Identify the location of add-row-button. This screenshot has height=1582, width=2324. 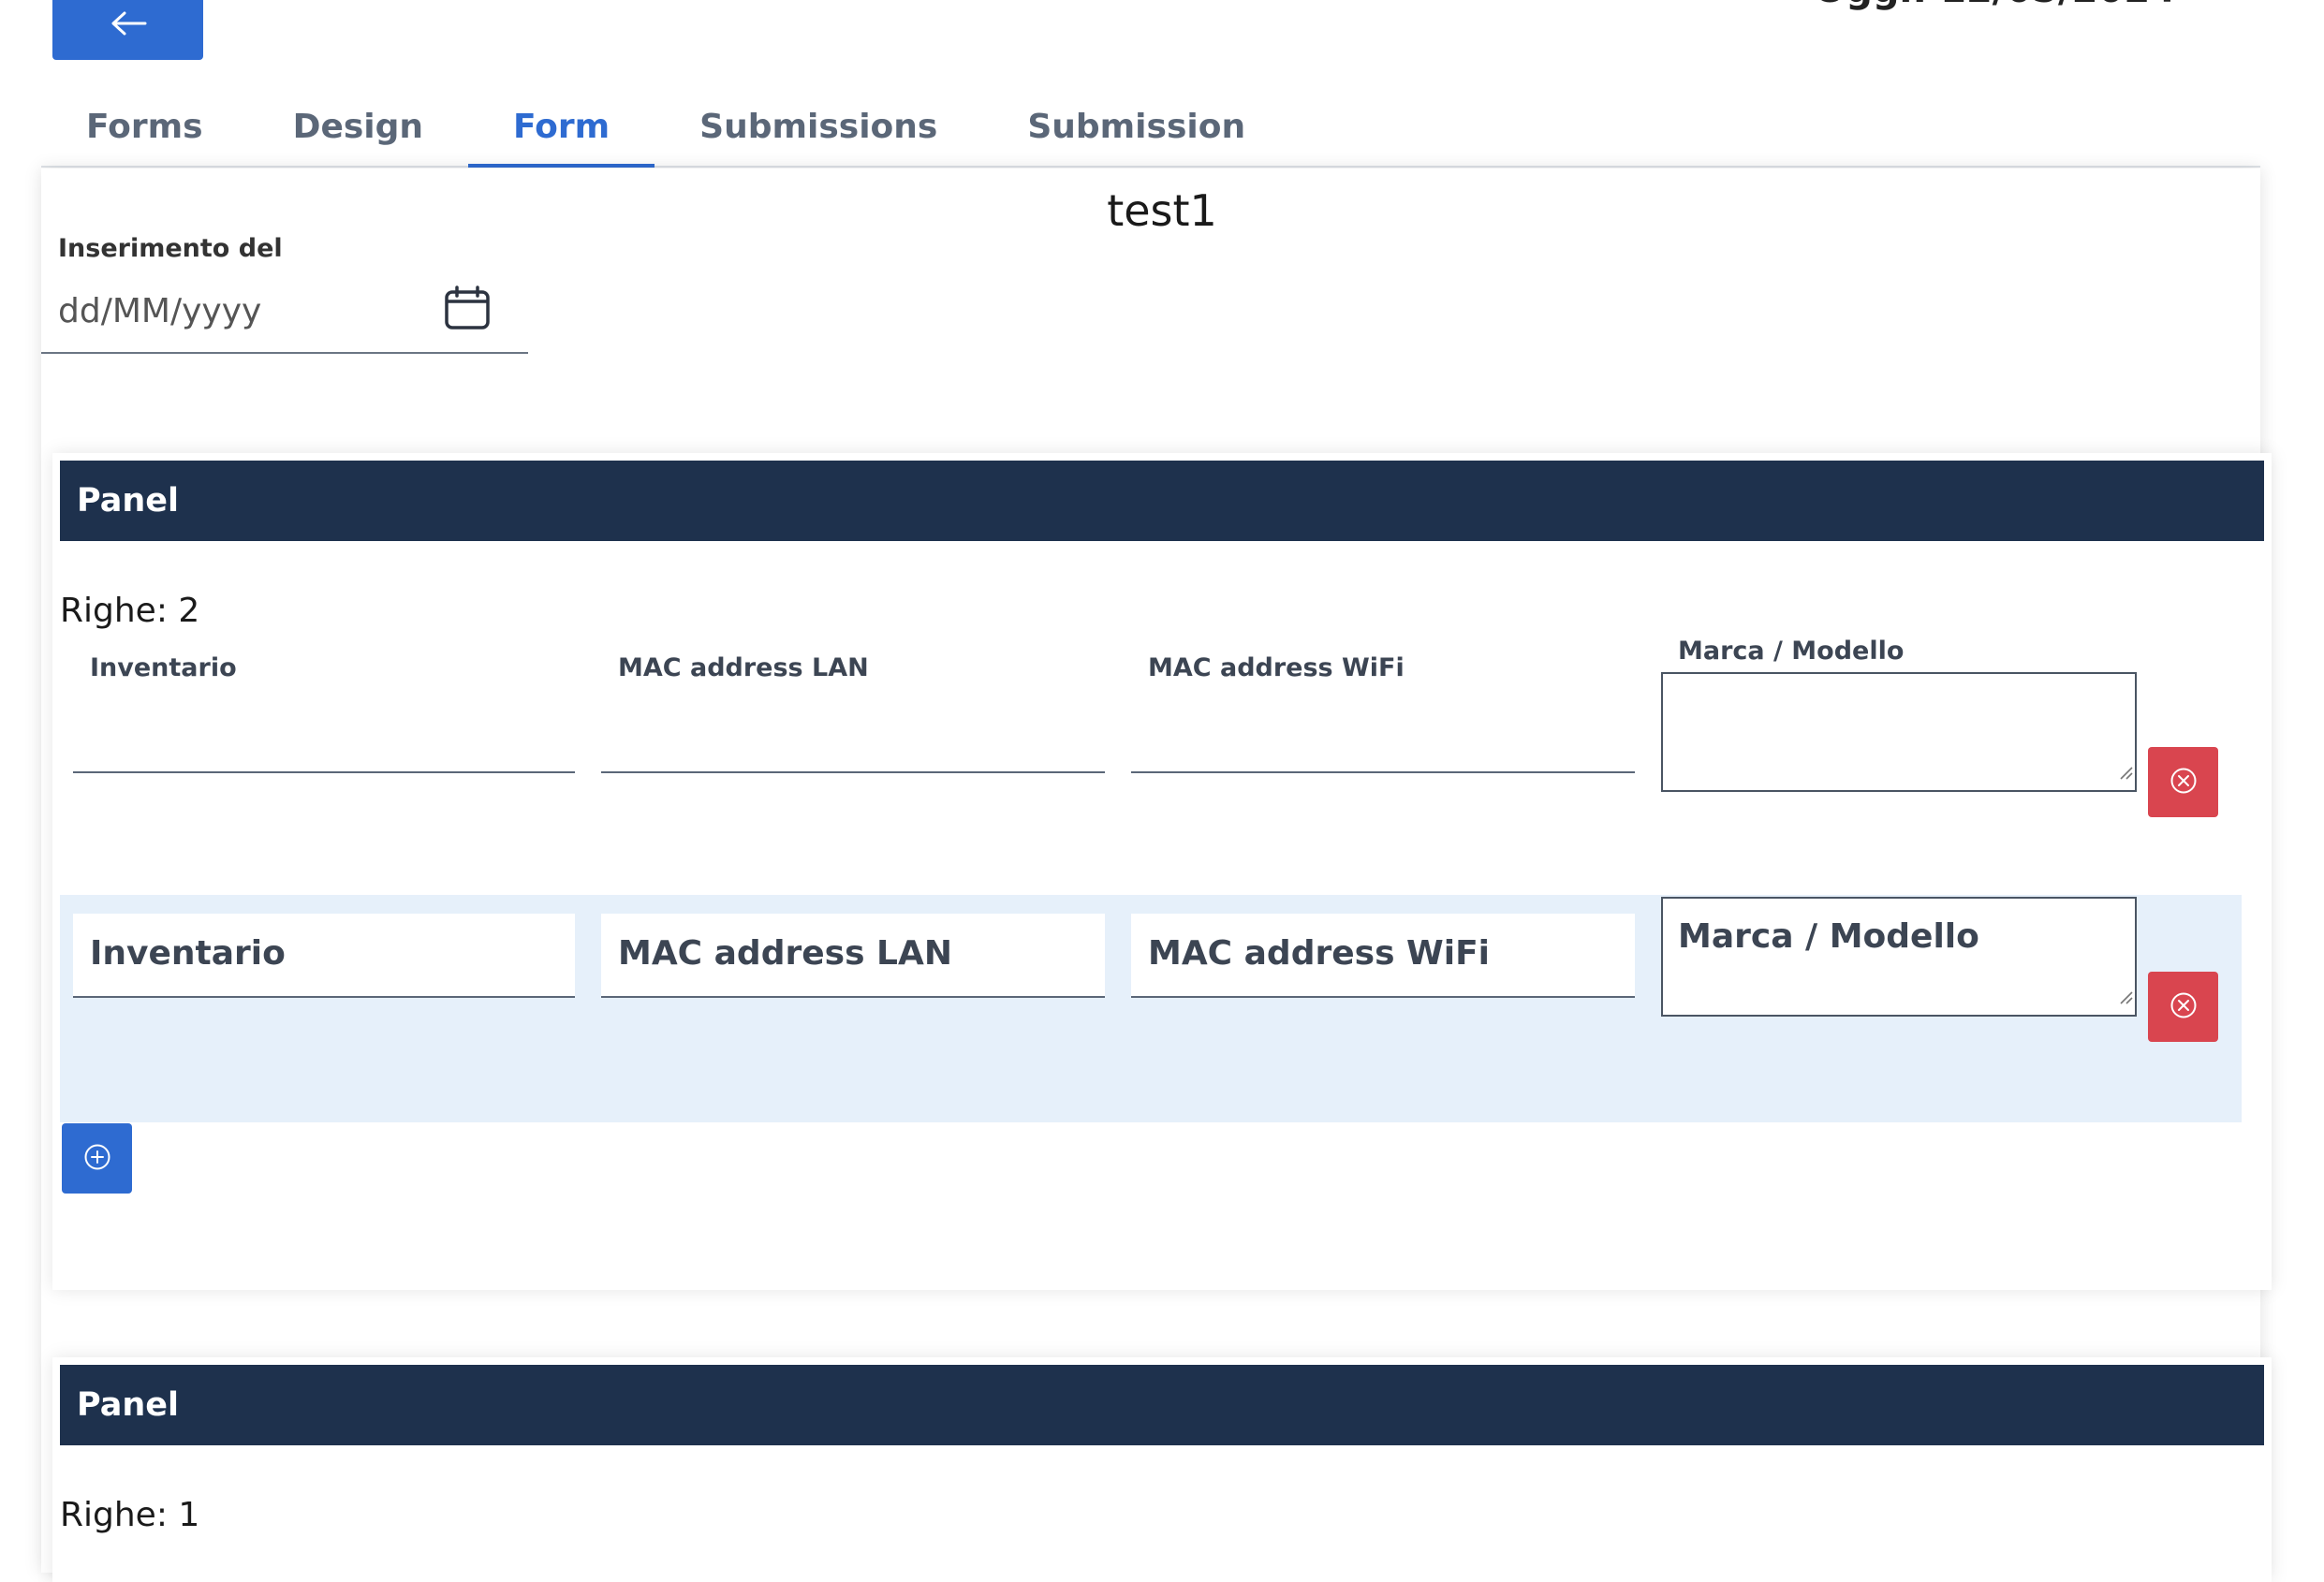
(97, 1158).